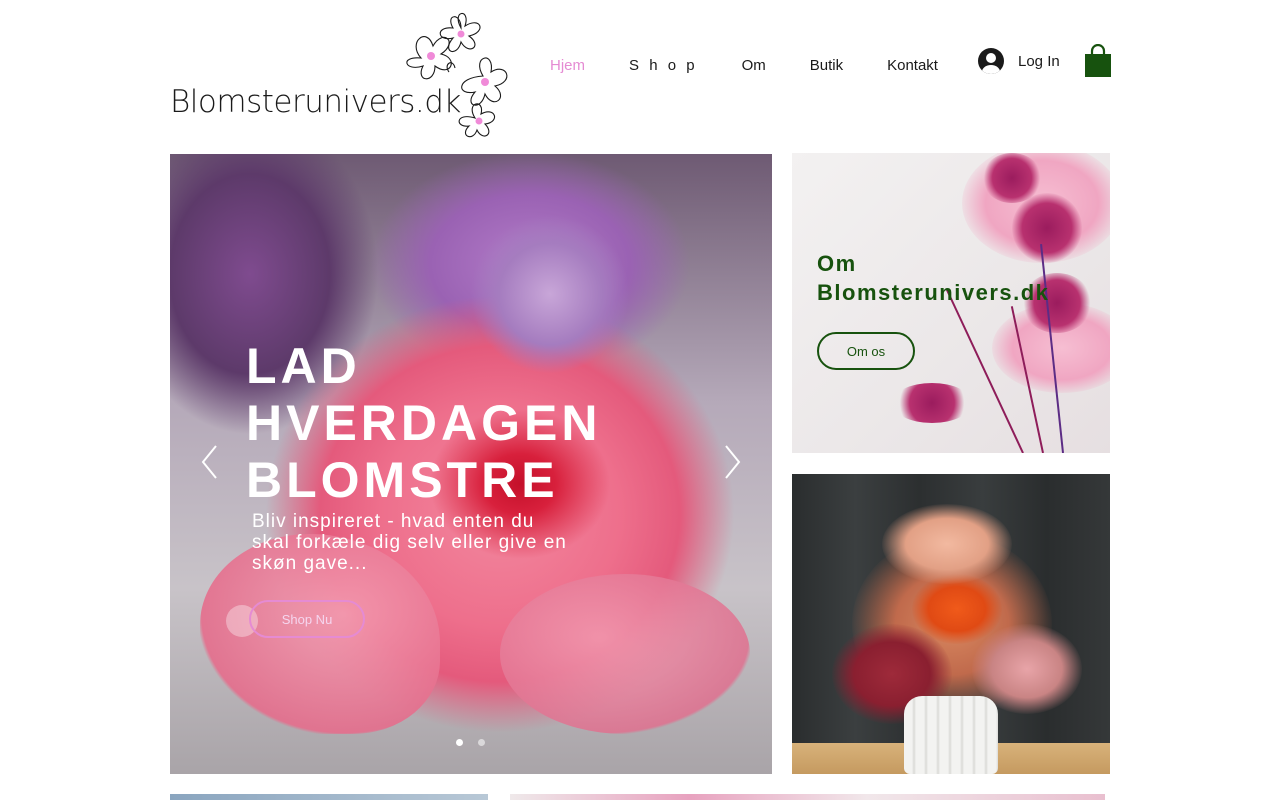  Describe the element at coordinates (470, 742) in the screenshot. I see `slide-indicators` at that location.